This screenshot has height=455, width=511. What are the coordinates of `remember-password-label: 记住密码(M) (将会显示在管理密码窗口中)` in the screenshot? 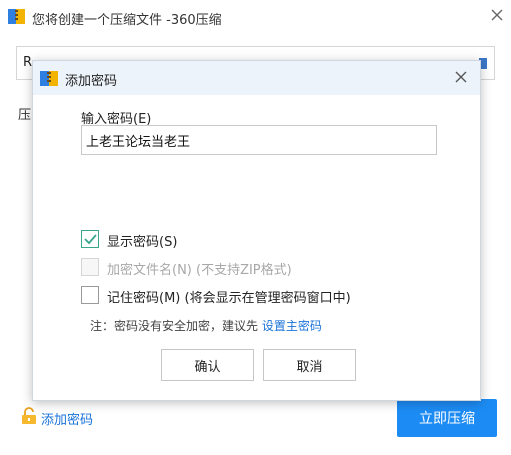 It's located at (229, 298).